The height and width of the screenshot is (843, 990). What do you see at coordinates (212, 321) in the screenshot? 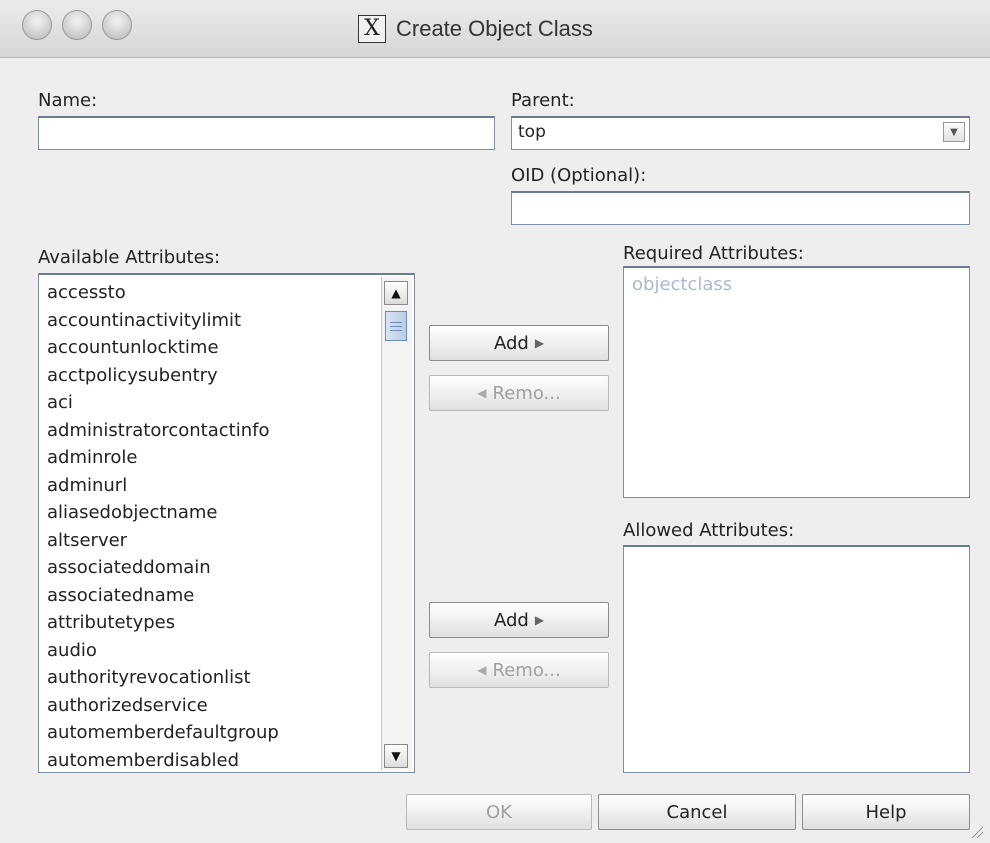
I see `list-item: accountinactivitylimit` at bounding box center [212, 321].